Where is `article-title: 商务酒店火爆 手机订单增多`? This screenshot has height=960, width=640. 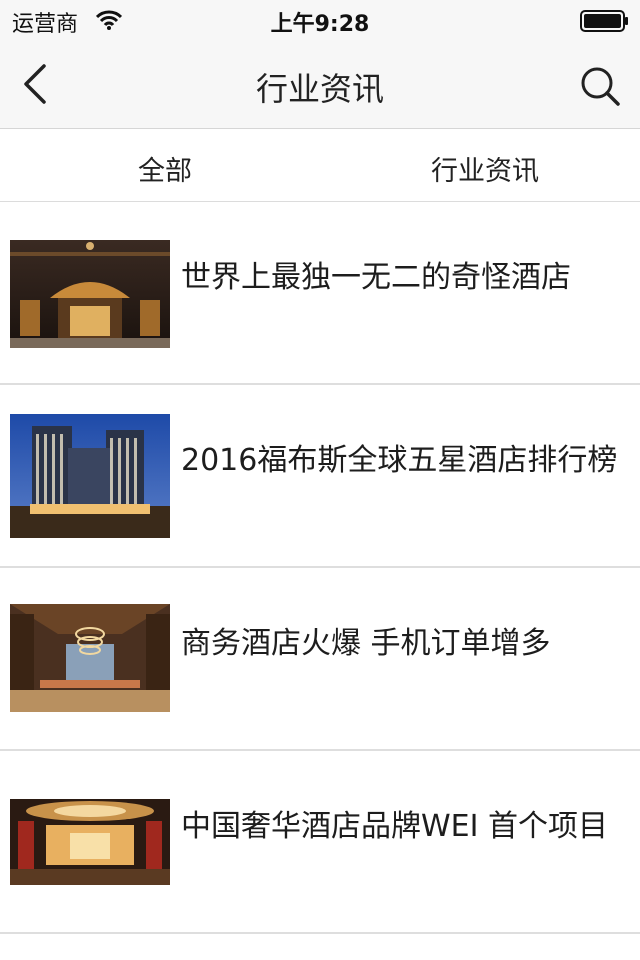
article-title: 商务酒店火爆 手机订单增多 is located at coordinates (366, 643).